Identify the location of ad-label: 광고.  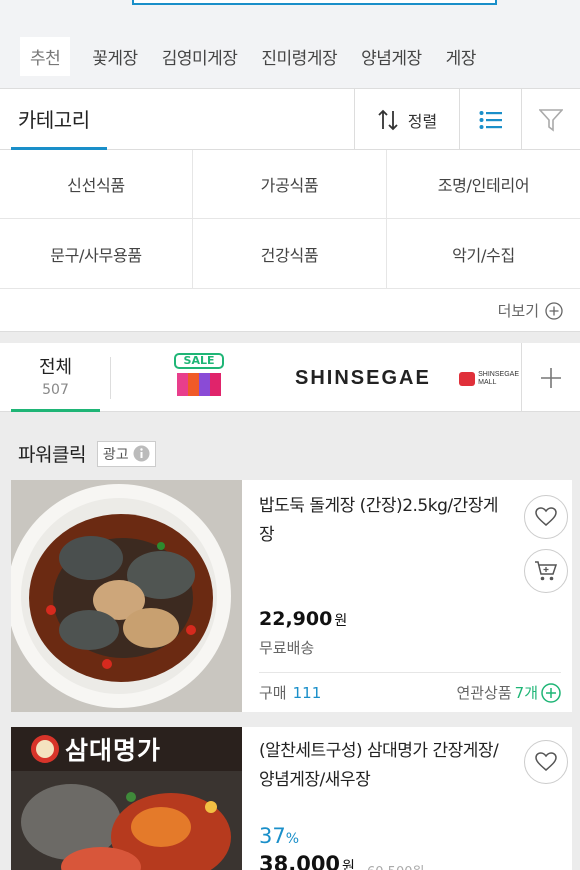
(115, 454).